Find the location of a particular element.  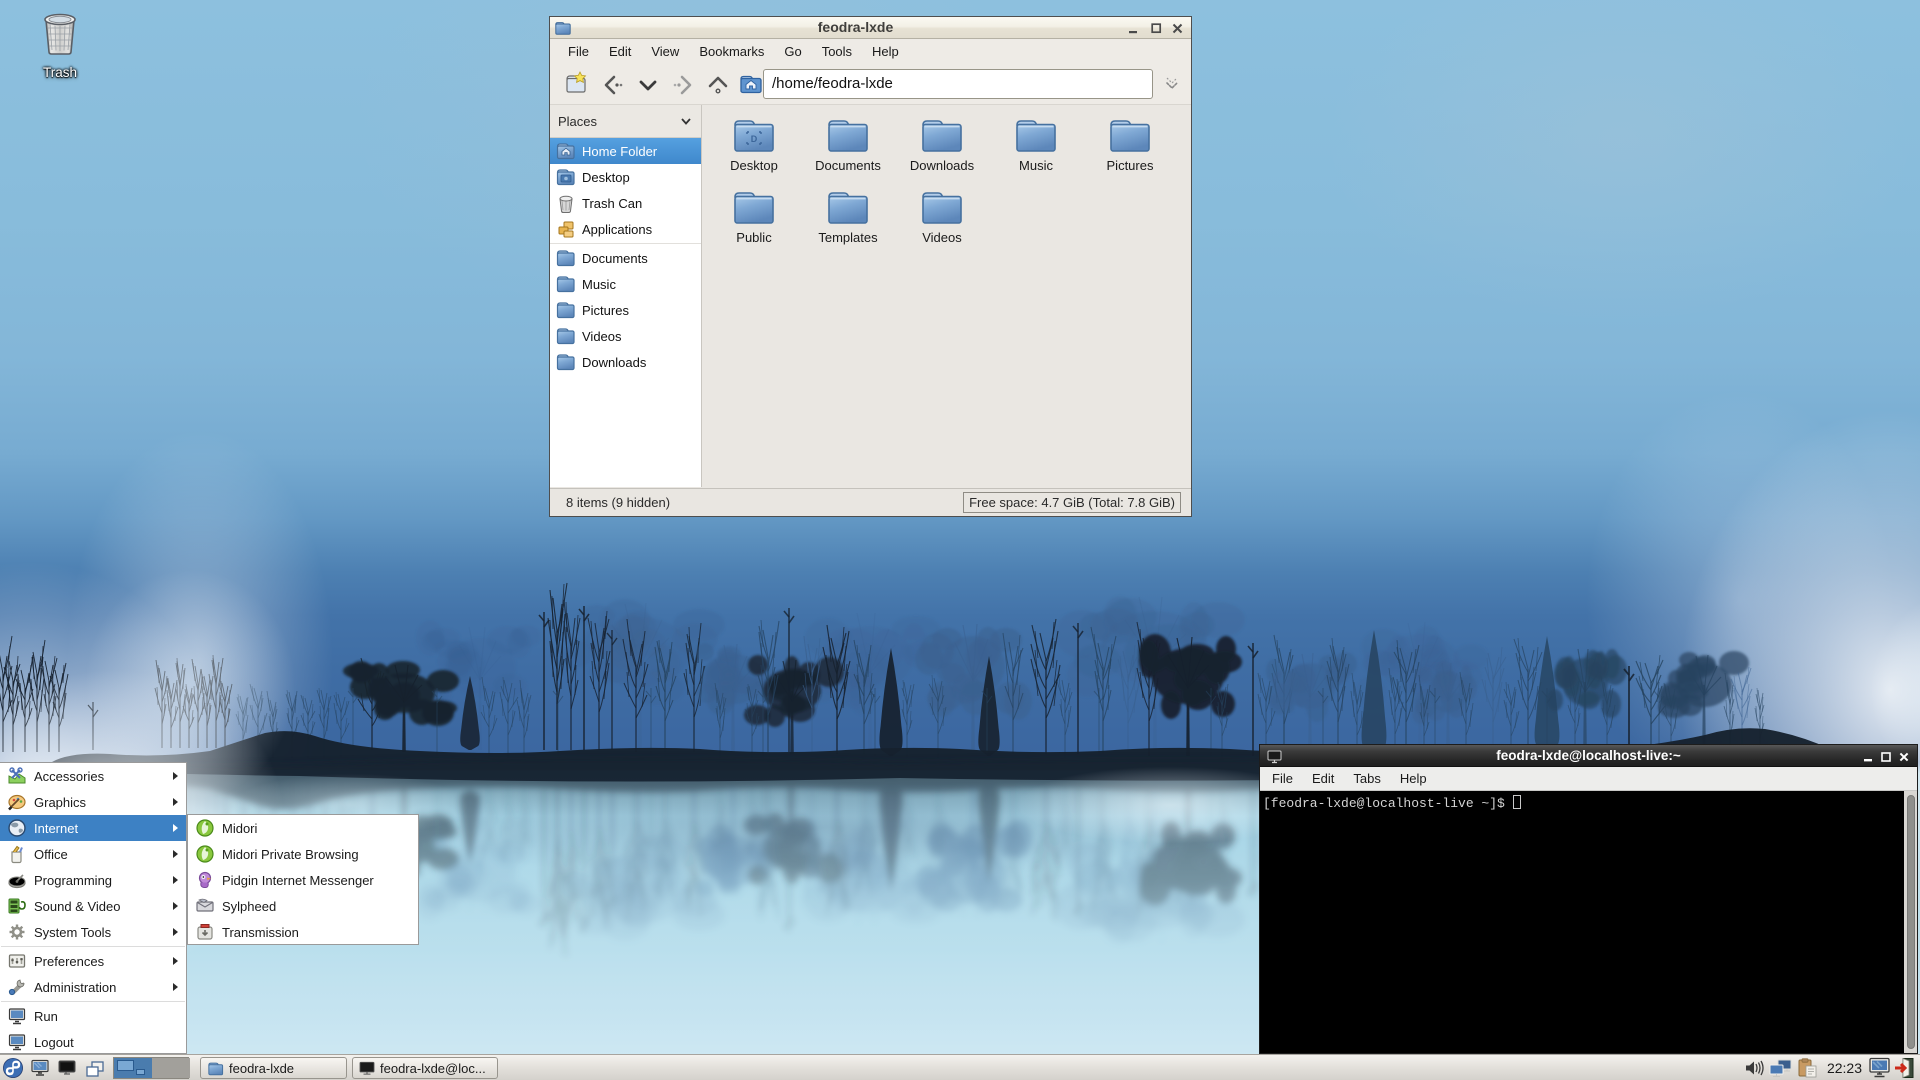

svg-text: D is located at coordinates (754, 139).